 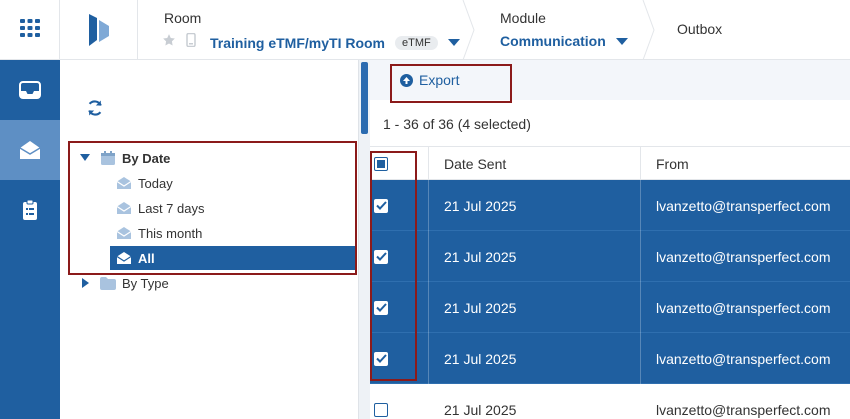 I want to click on module-title: Module, so click(x=523, y=18).